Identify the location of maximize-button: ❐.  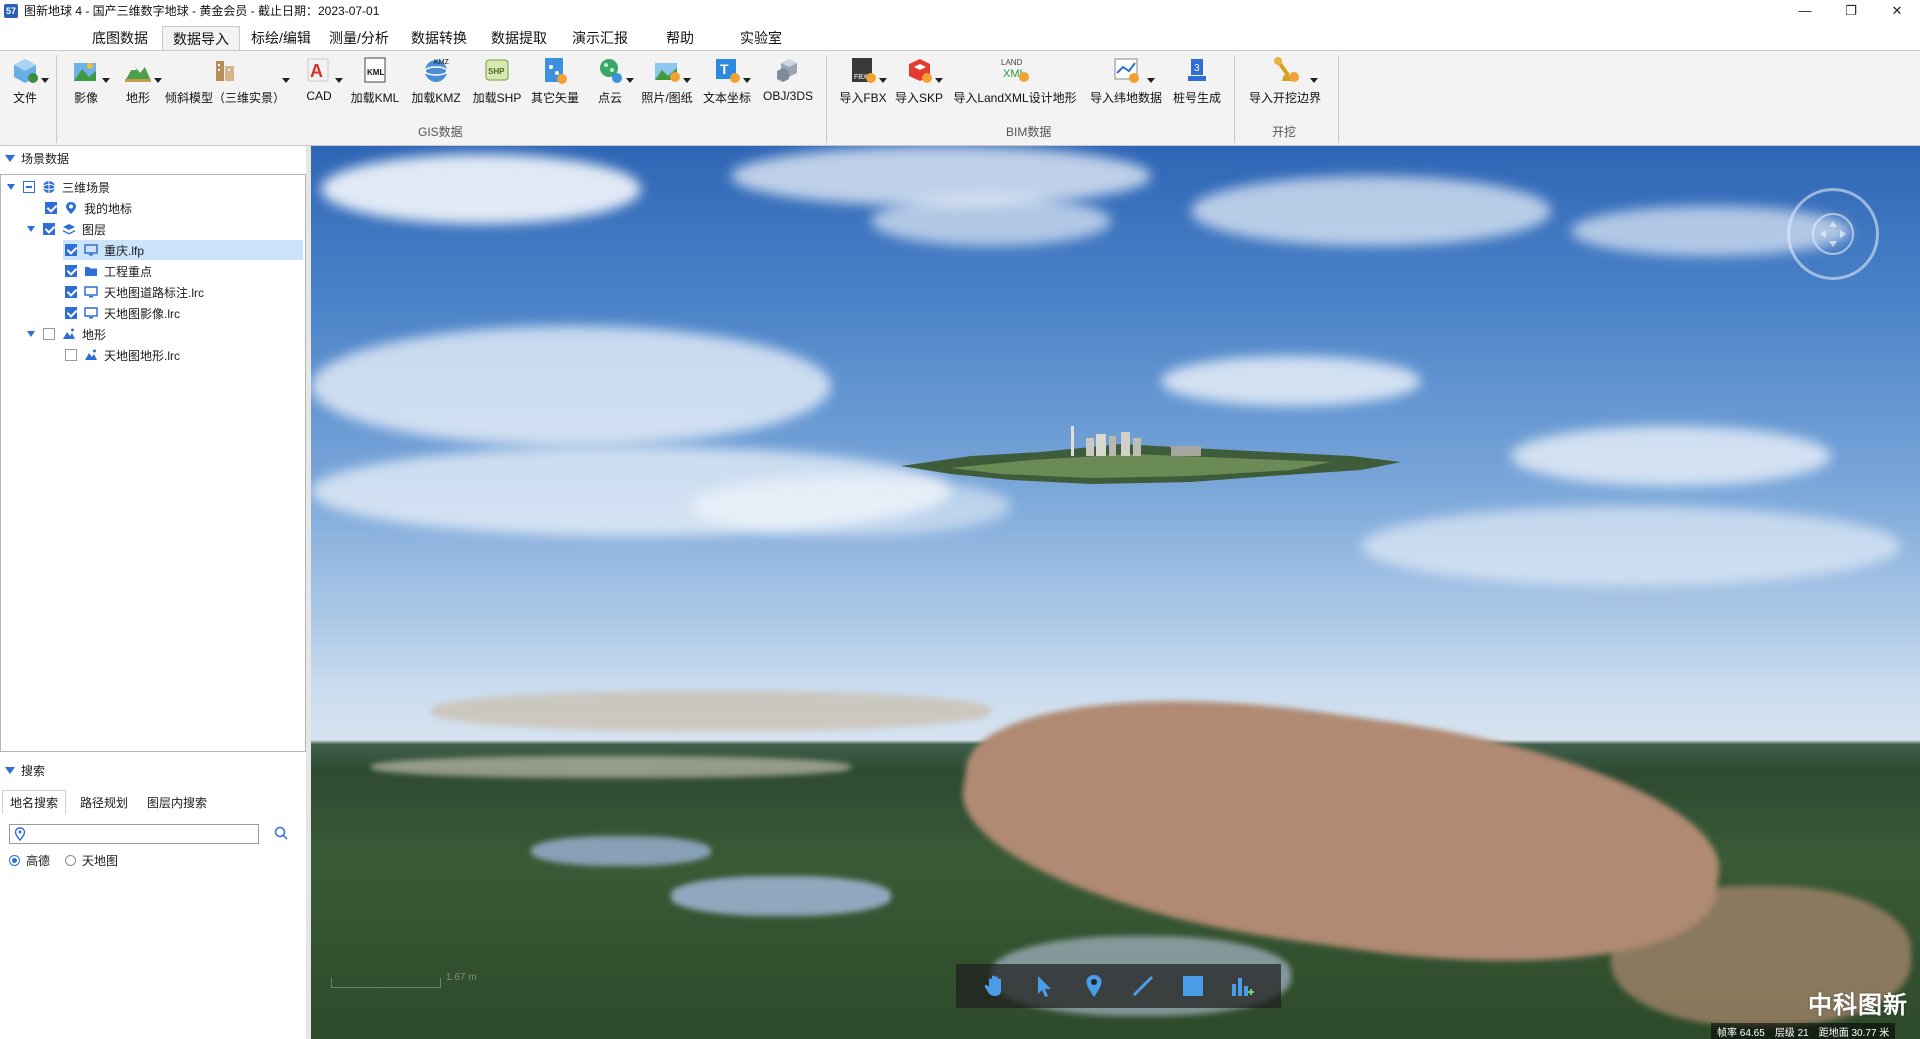
(1851, 10).